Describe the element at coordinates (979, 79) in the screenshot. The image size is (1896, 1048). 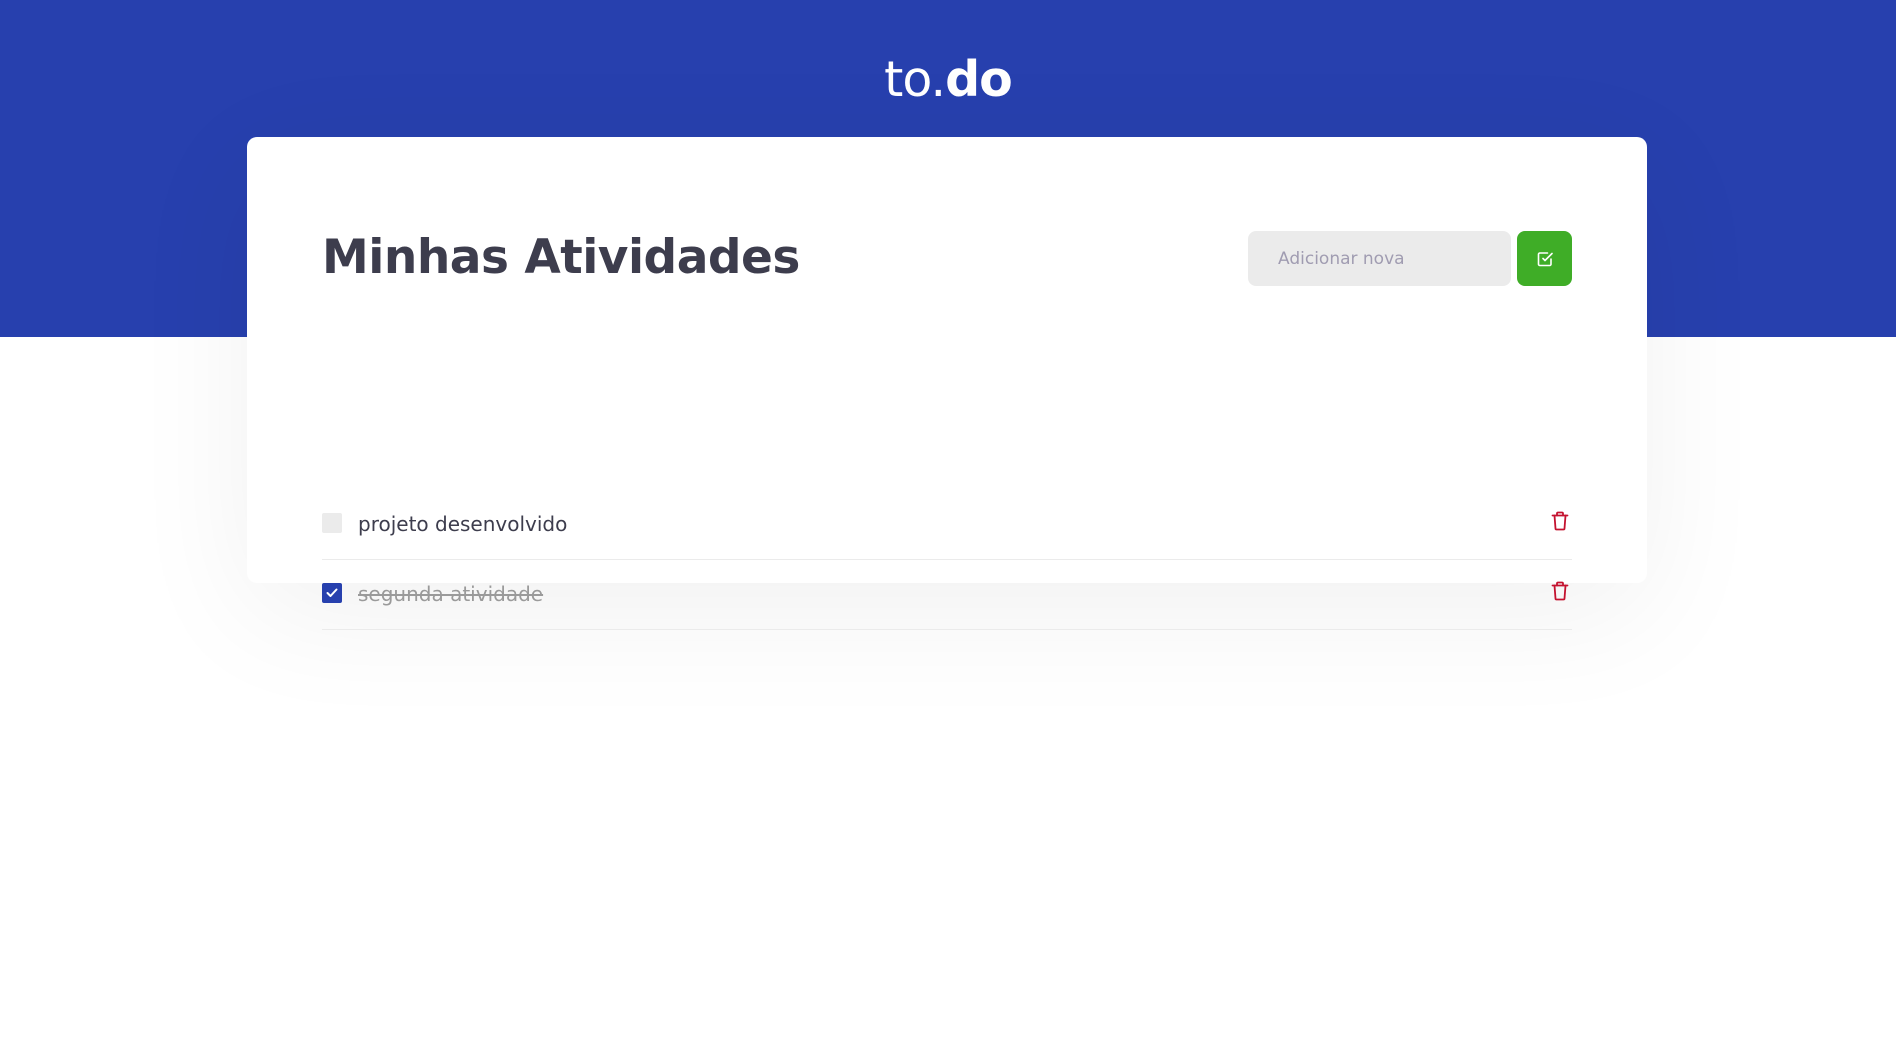
I see `logo-suffix: do` at that location.